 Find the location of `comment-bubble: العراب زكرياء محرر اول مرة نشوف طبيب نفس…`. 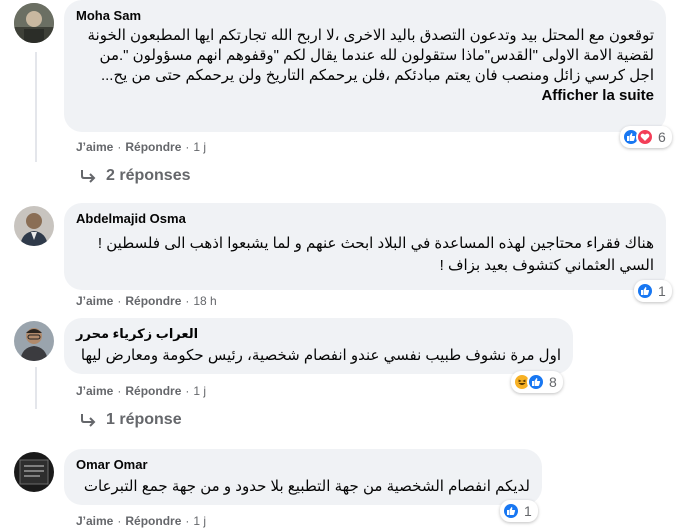

comment-bubble: العراب زكرياء محرر اول مرة نشوف طبيب نفس… is located at coordinates (318, 346).